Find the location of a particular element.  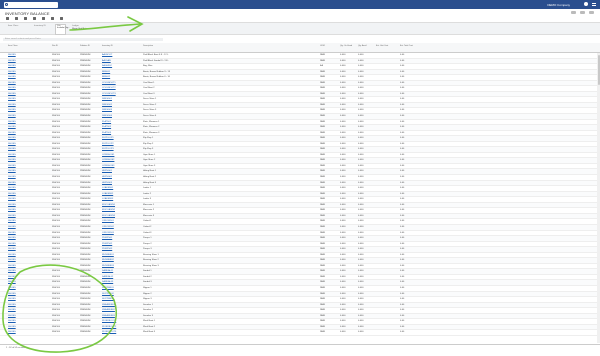

filter-ledger: Ledger Show Unit Rates is located at coordinates (80, 27).